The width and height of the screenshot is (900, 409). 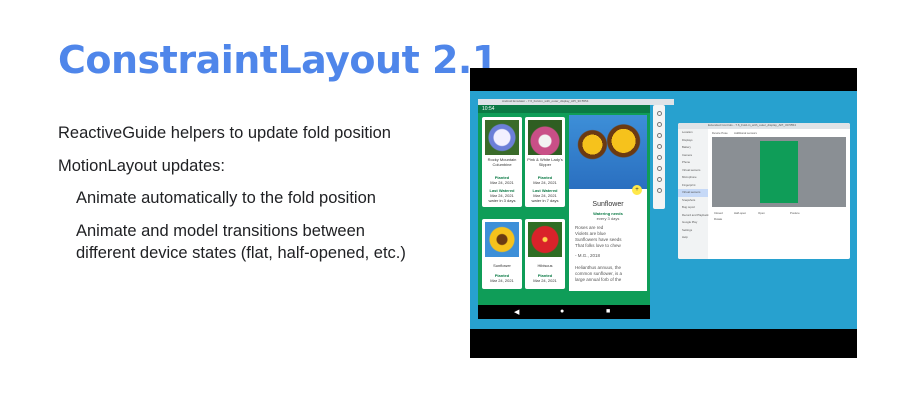 What do you see at coordinates (693, 156) in the screenshot?
I see `sidebar-item: Camera` at bounding box center [693, 156].